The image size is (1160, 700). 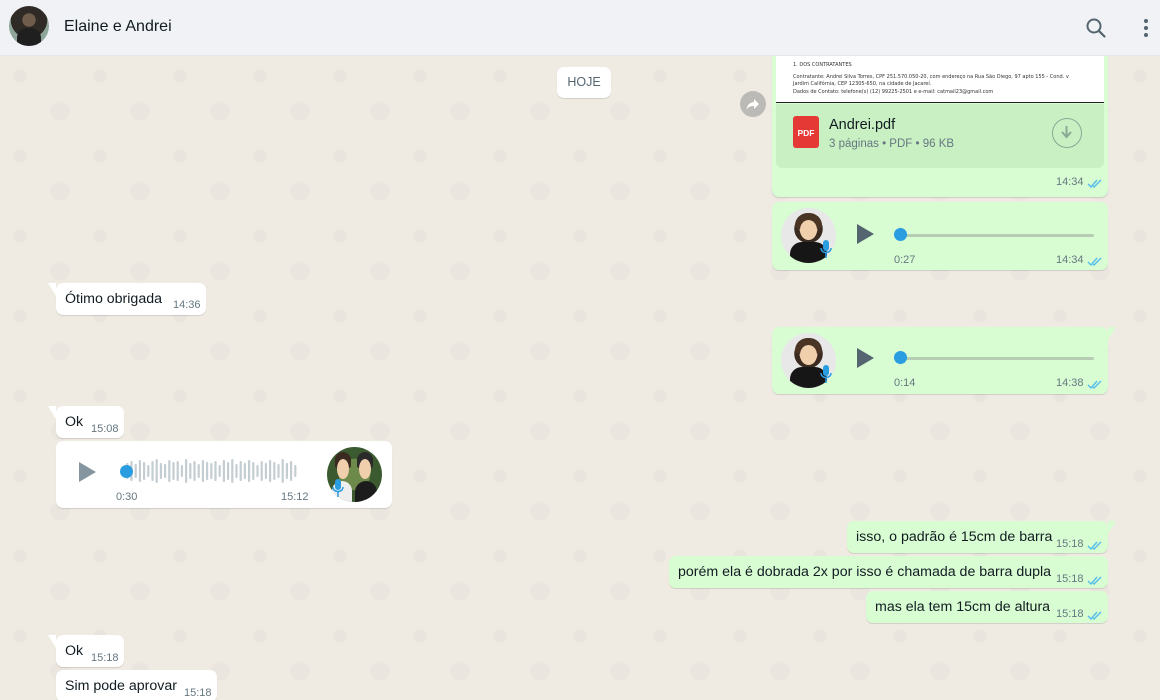 I want to click on document-file-name: Andrei.pdf, so click(x=862, y=125).